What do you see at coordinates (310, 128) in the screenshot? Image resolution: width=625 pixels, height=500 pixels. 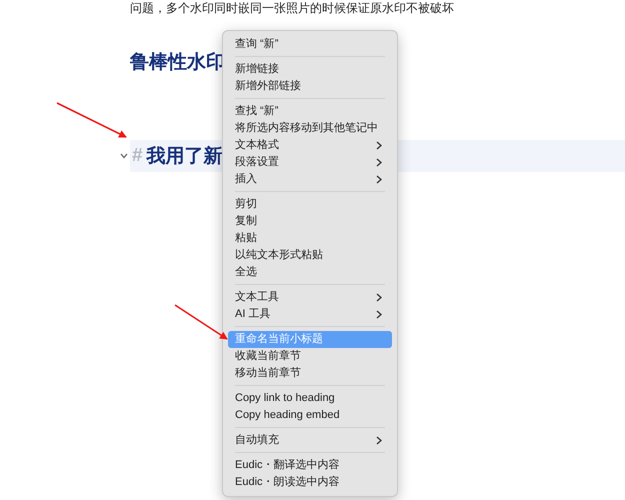 I see `menu-item: 将所选内容移动到其他笔记中` at bounding box center [310, 128].